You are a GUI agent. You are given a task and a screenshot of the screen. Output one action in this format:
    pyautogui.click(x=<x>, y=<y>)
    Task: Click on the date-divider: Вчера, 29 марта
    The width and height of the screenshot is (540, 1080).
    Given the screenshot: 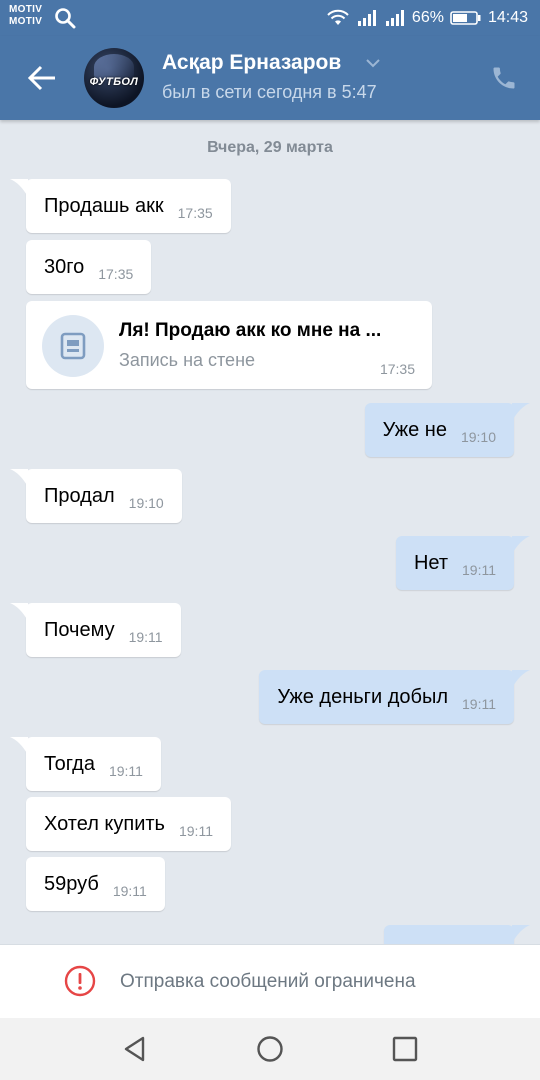 What is the action you would take?
    pyautogui.click(x=270, y=147)
    